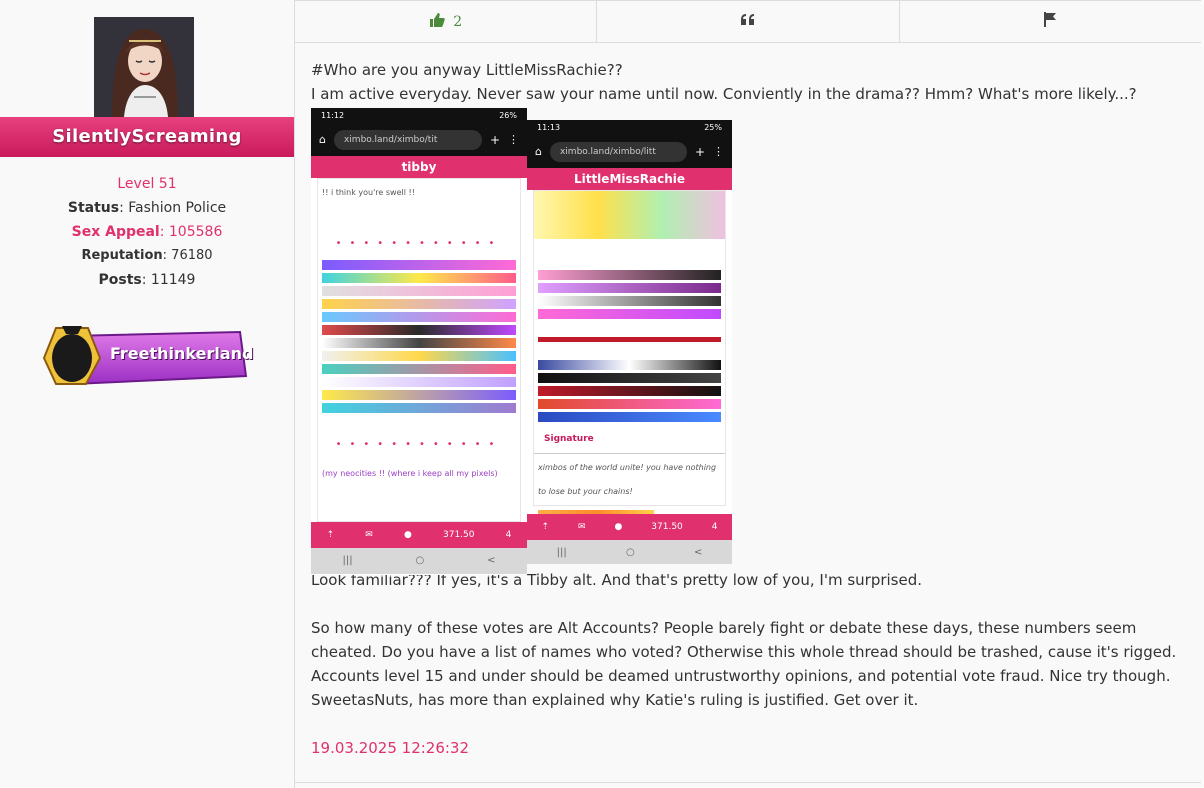 The height and width of the screenshot is (788, 1204). What do you see at coordinates (368, 192) in the screenshot?
I see `comment-text: !! i think you're swell !!` at bounding box center [368, 192].